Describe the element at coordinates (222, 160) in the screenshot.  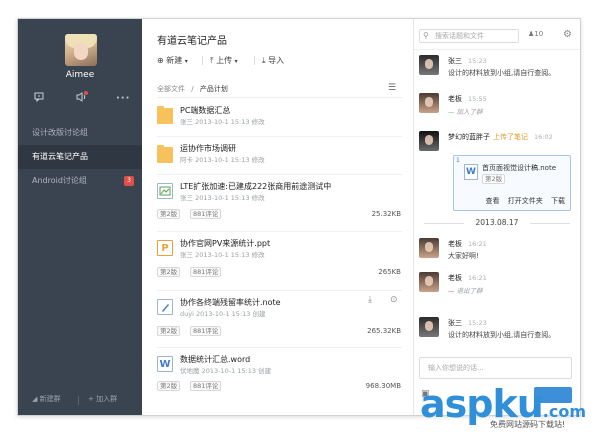
I see `file-meta: 阿卡 2013-10-1 15:13 修改` at that location.